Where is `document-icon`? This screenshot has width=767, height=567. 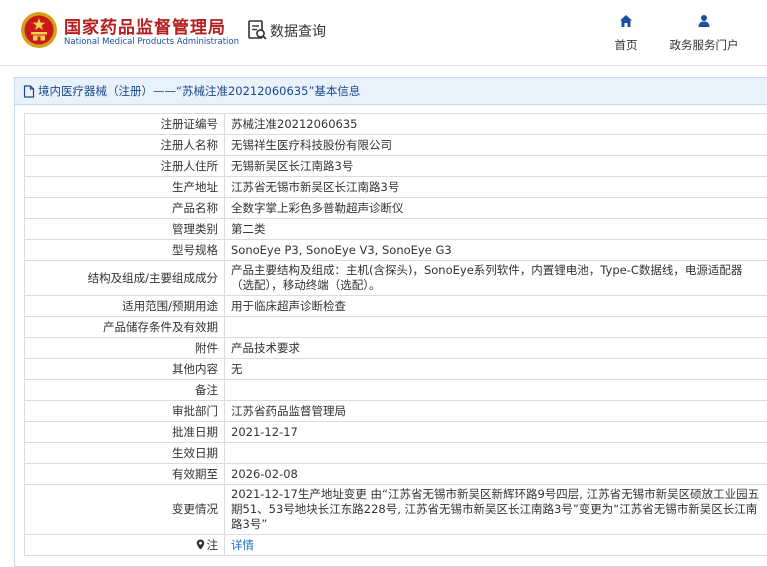
document-icon is located at coordinates (29, 91).